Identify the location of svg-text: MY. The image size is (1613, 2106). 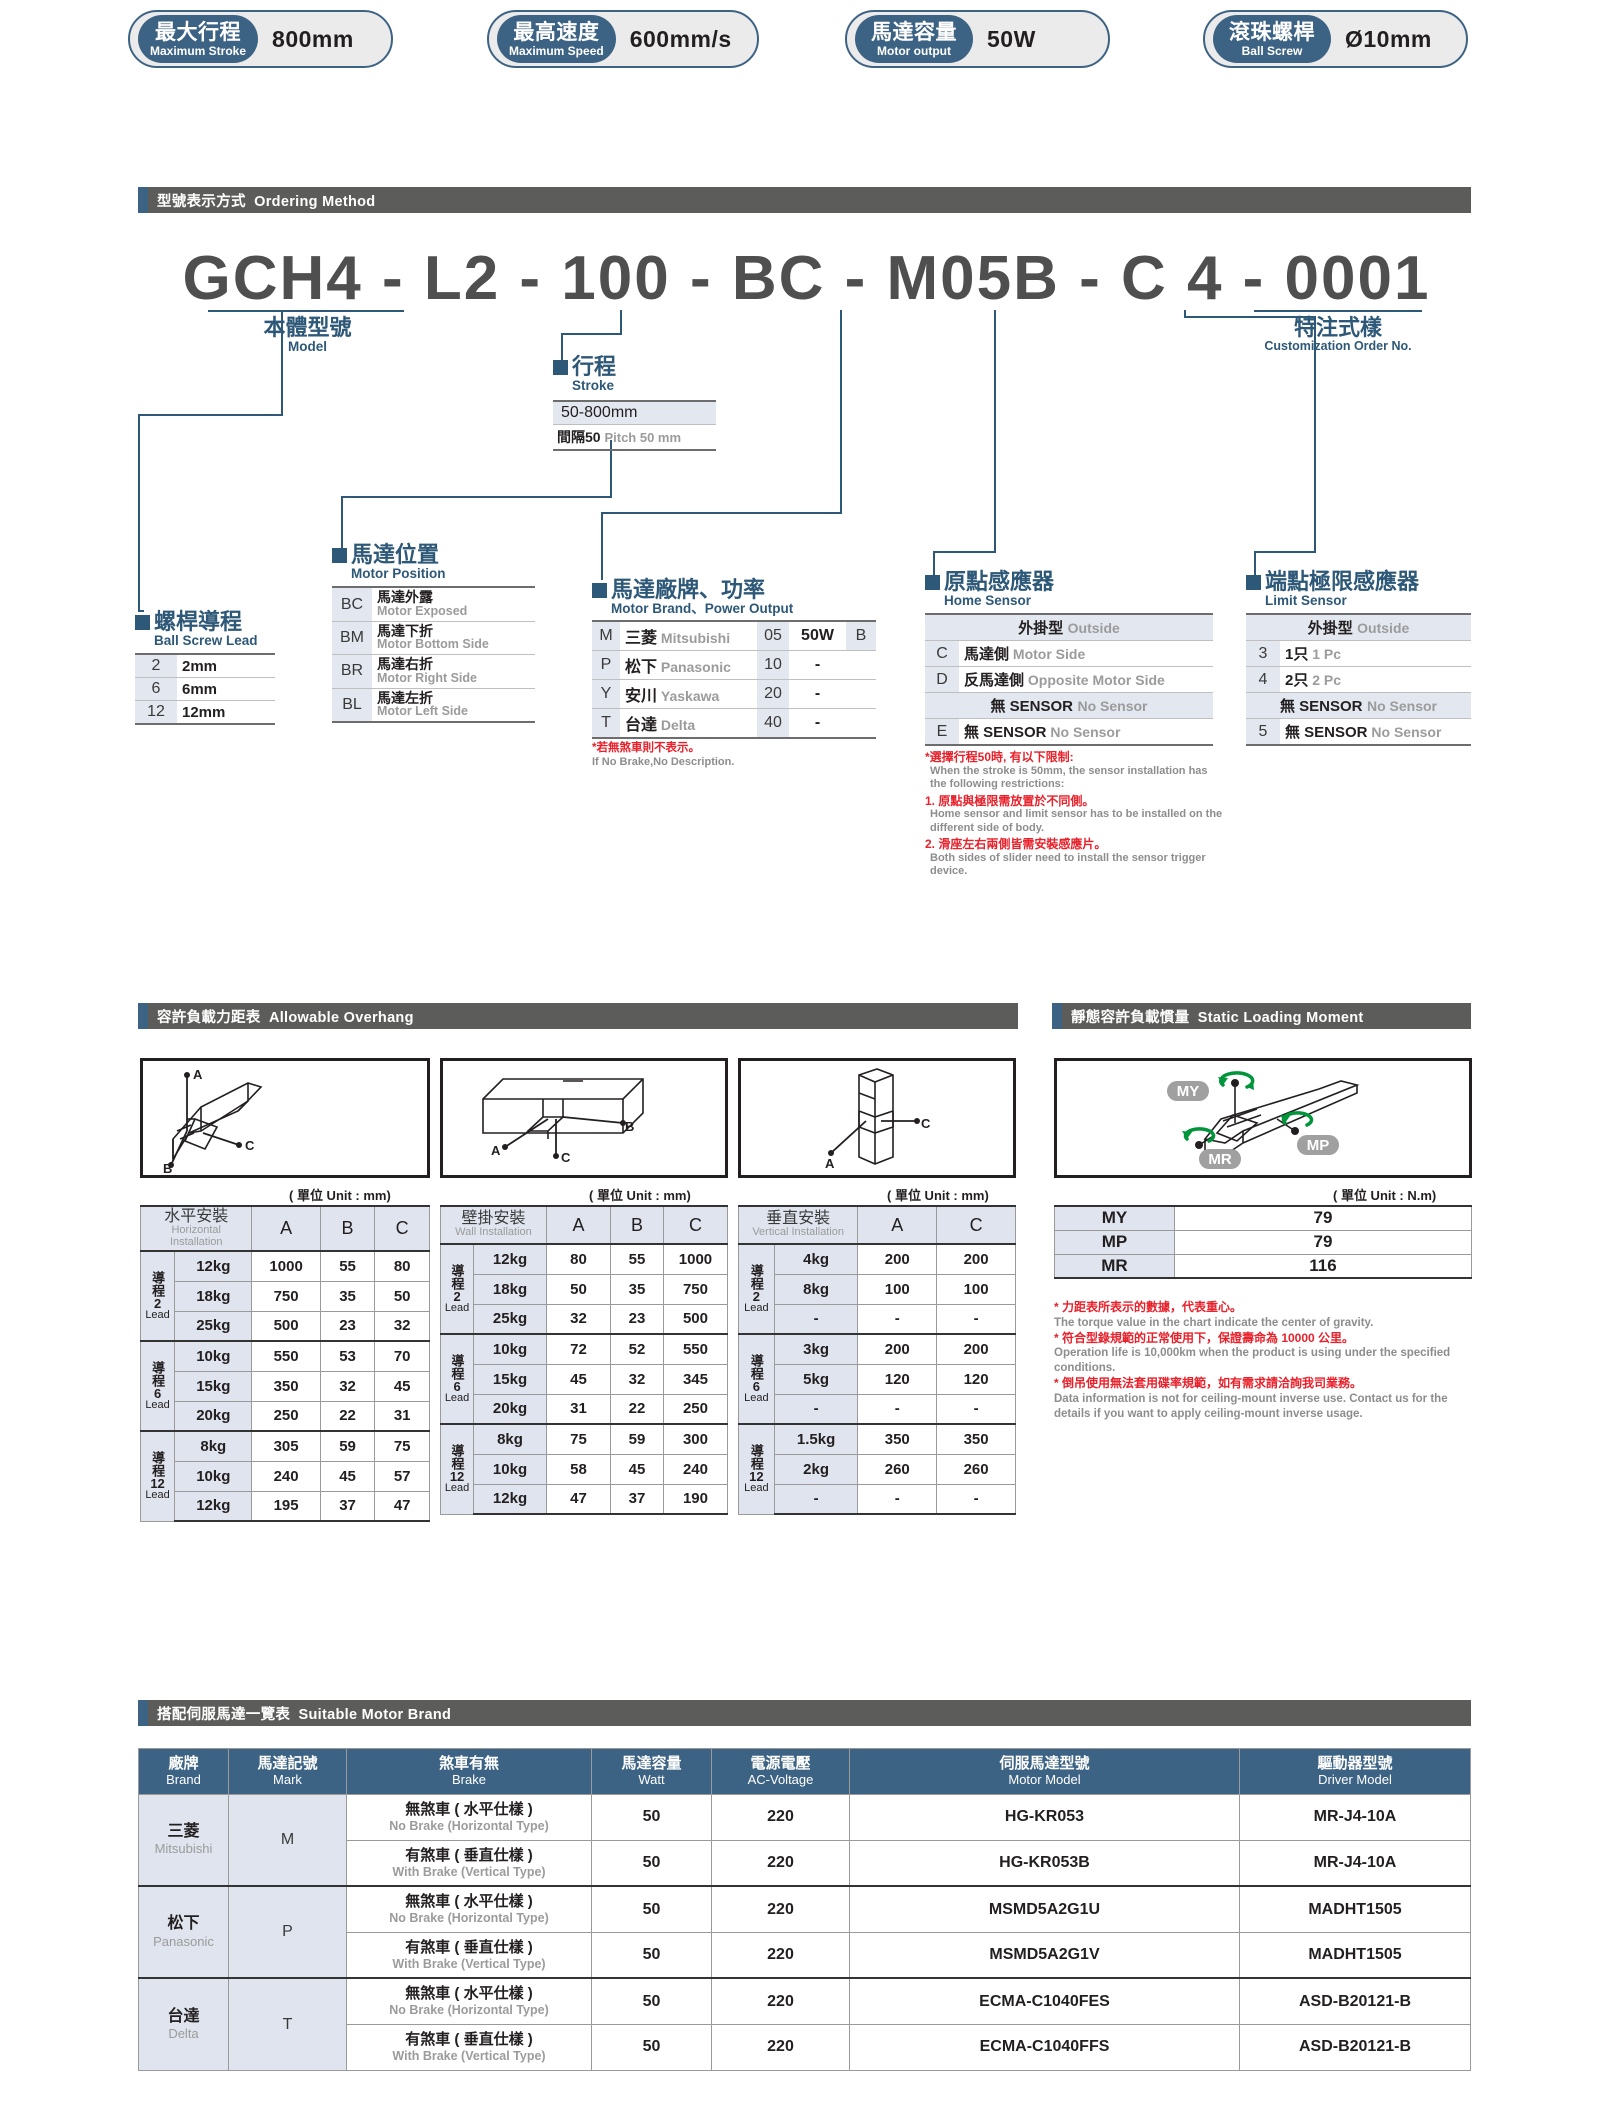
(1188, 1091).